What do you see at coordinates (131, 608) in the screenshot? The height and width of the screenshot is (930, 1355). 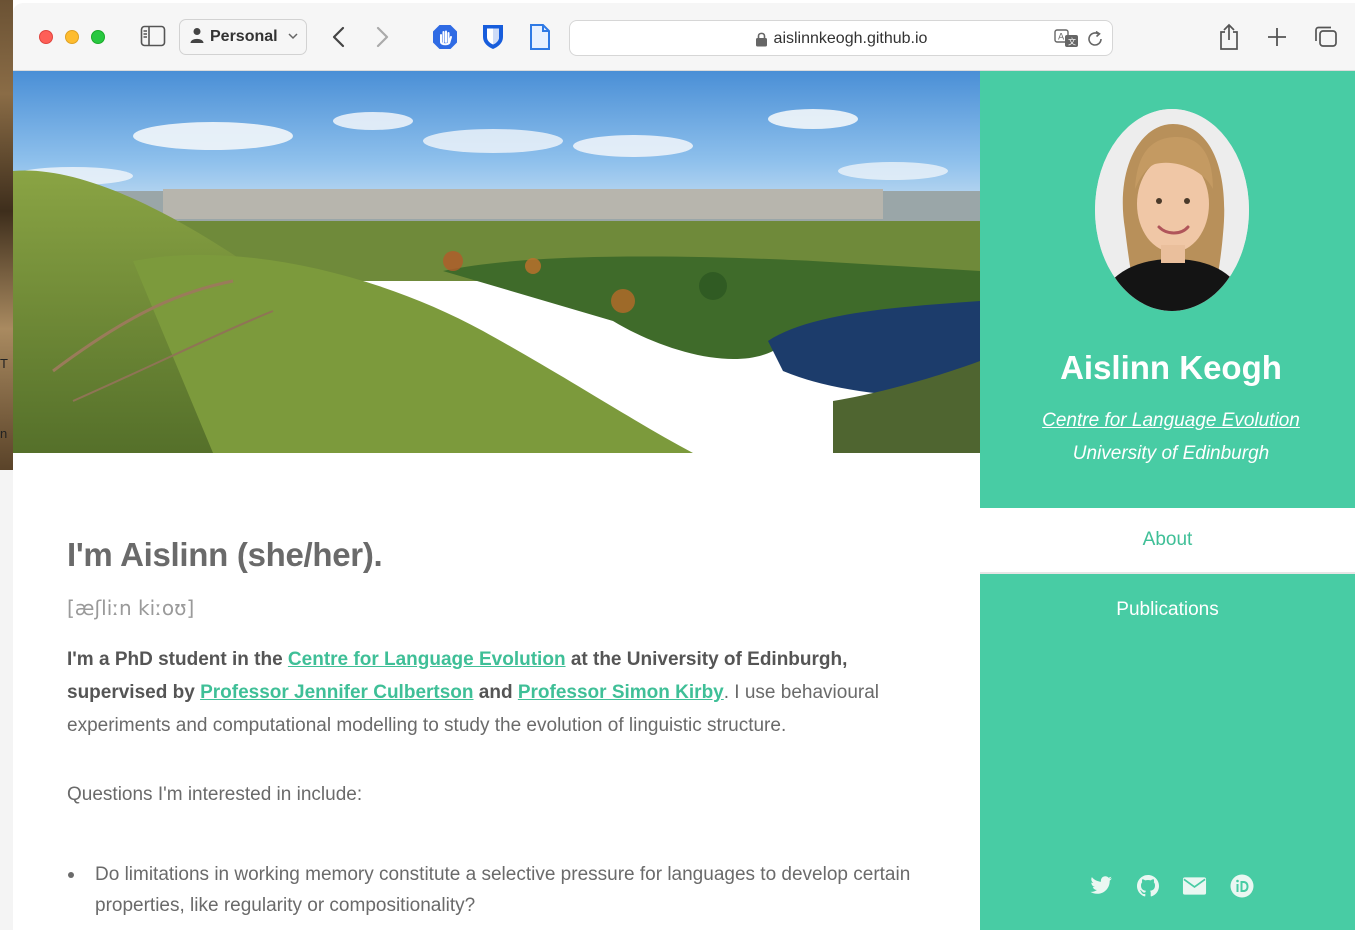 I see `pronunciation: [æʃliːn kiːoʊ]` at bounding box center [131, 608].